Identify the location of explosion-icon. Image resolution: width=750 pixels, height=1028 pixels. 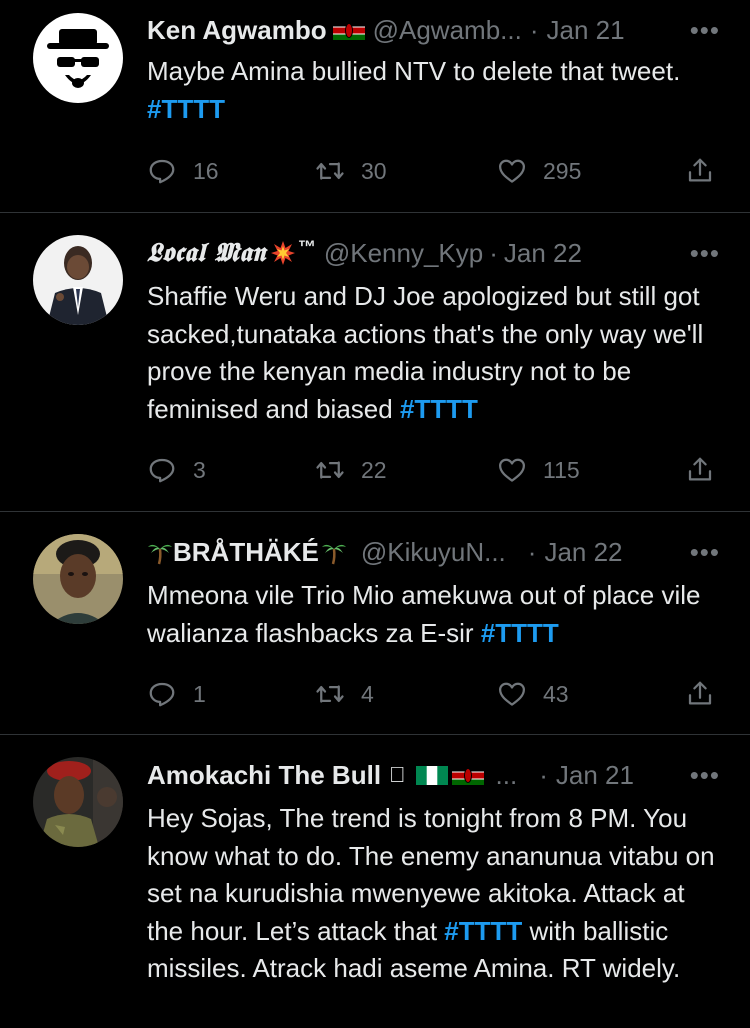
(283, 253).